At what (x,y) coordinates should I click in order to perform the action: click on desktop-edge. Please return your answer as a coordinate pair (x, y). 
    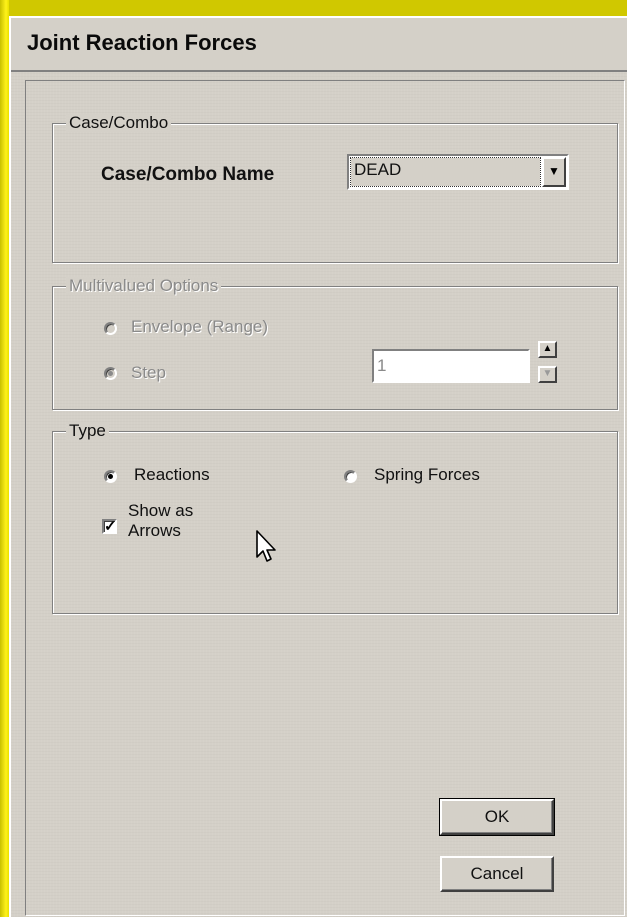
    Looking at the image, I should click on (4, 458).